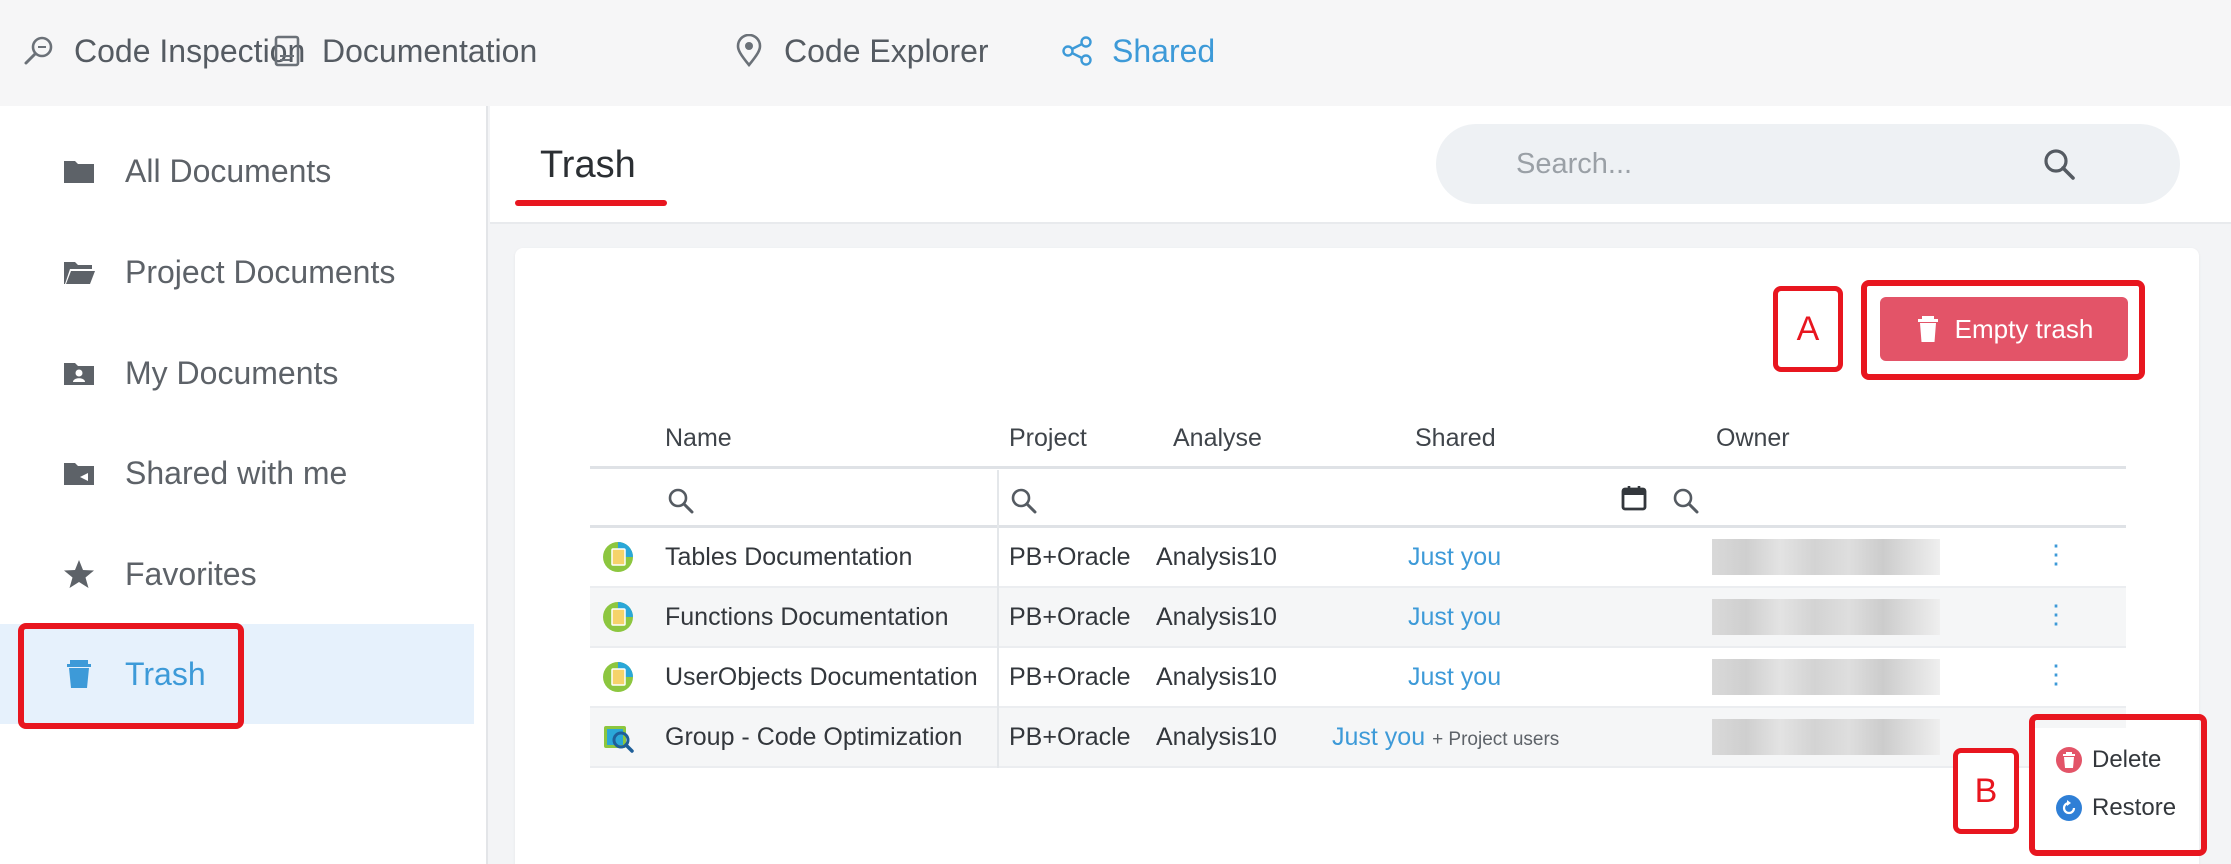 The image size is (2231, 864). What do you see at coordinates (38, 50) in the screenshot?
I see `magnifier-inspect-icon` at bounding box center [38, 50].